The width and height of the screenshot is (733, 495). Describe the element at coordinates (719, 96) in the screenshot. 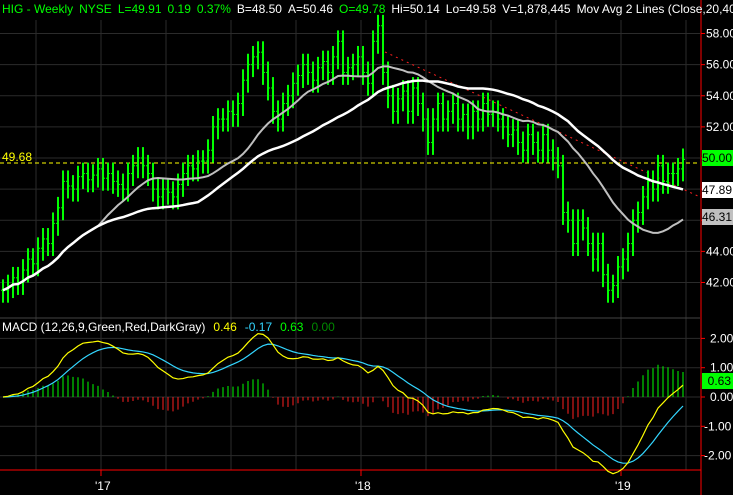

I see `price-tick-label: 54.00` at that location.